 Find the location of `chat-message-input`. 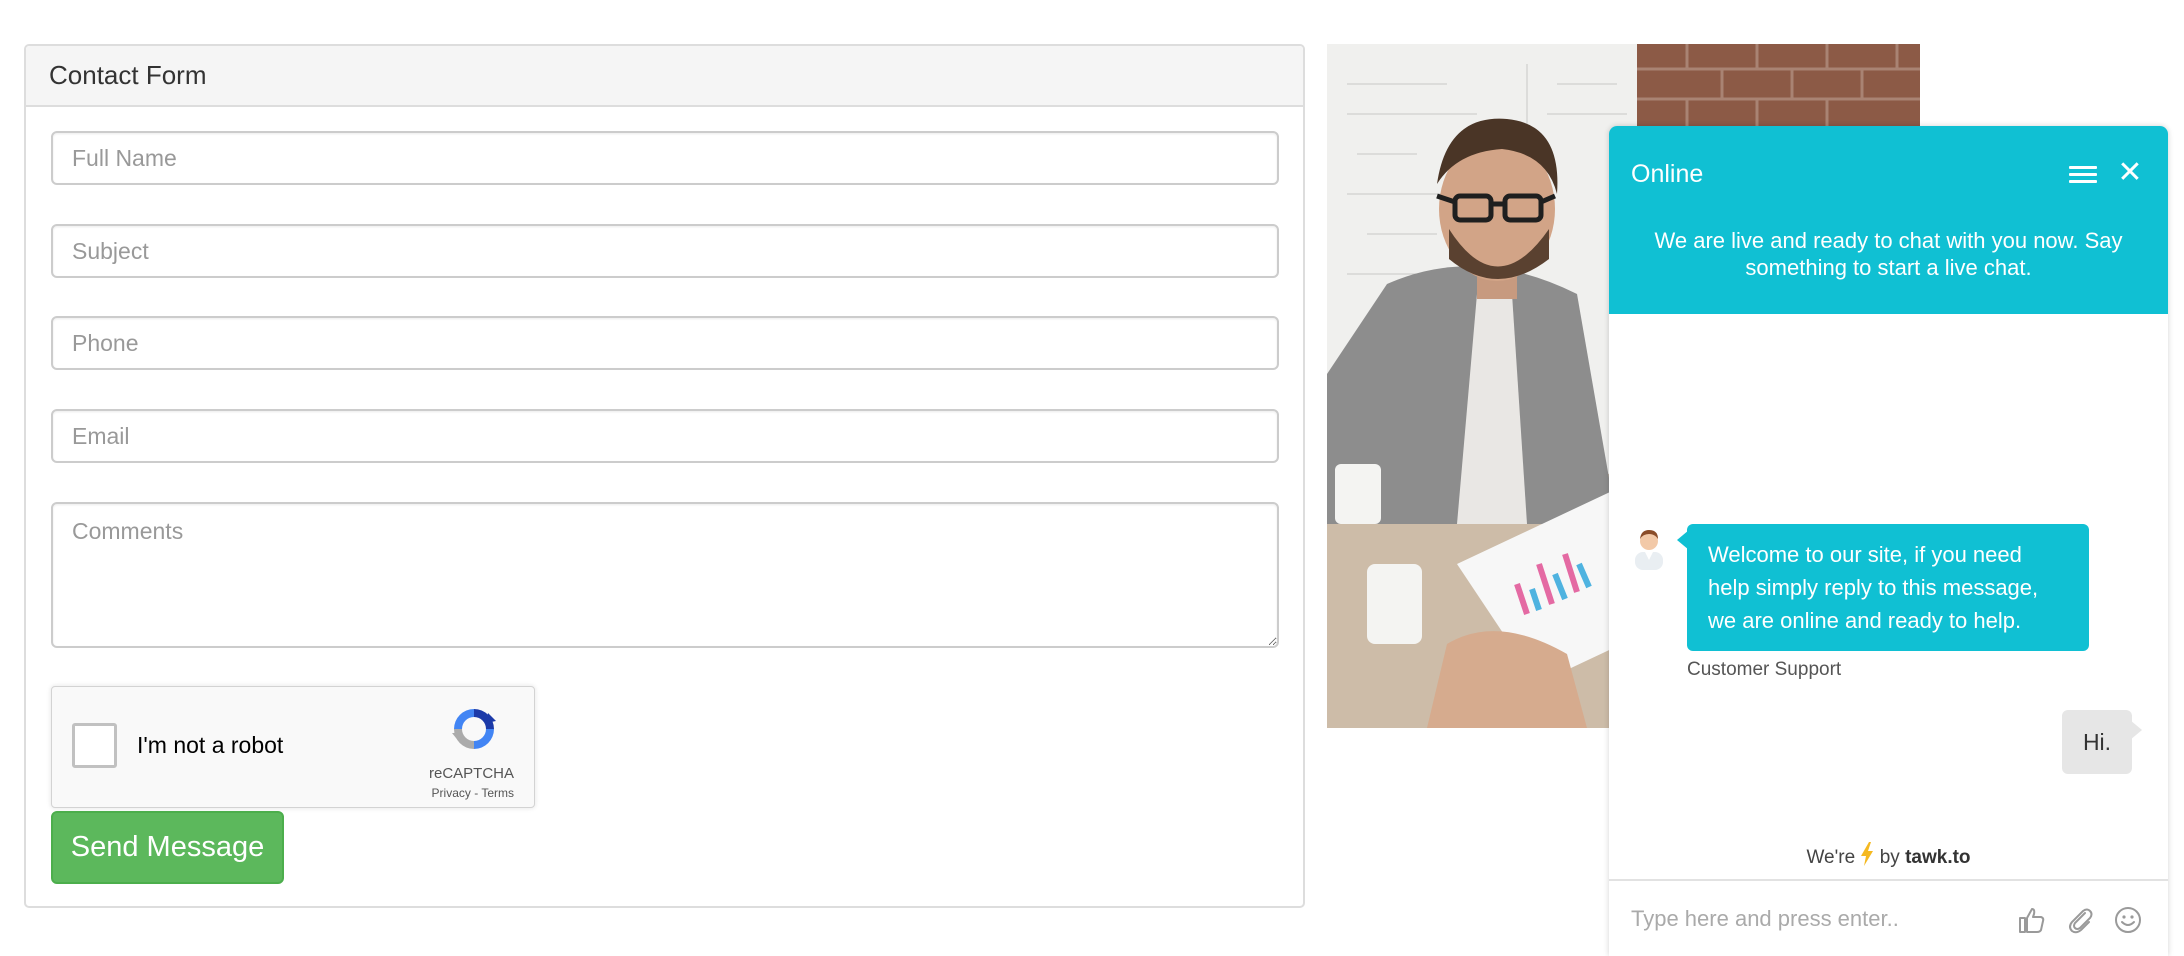

chat-message-input is located at coordinates (1821, 919).